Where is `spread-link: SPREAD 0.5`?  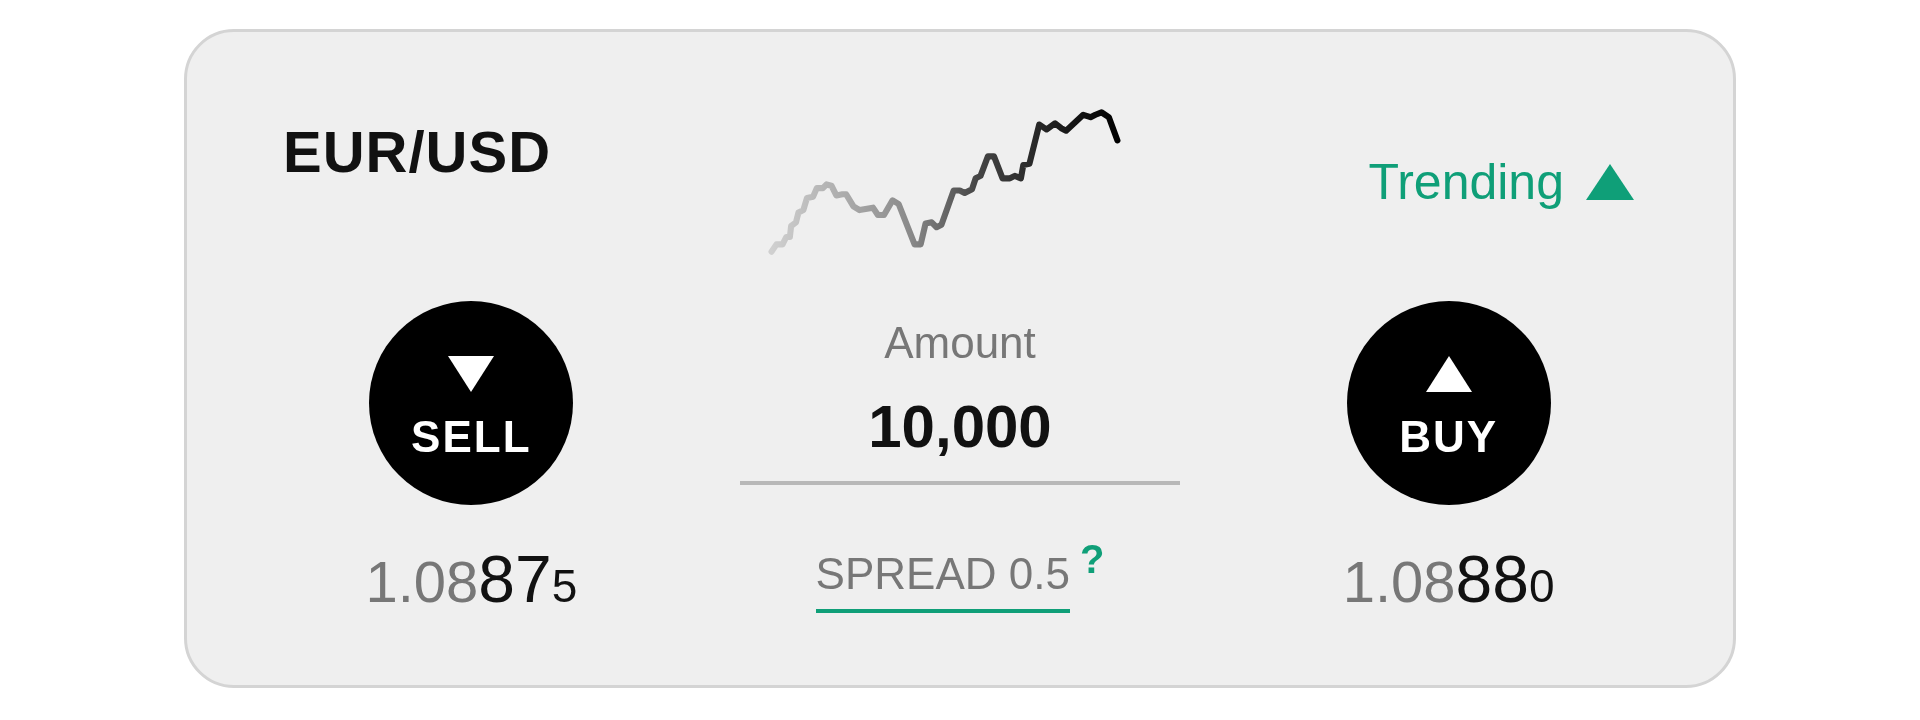
spread-link: SPREAD 0.5 is located at coordinates (942, 581).